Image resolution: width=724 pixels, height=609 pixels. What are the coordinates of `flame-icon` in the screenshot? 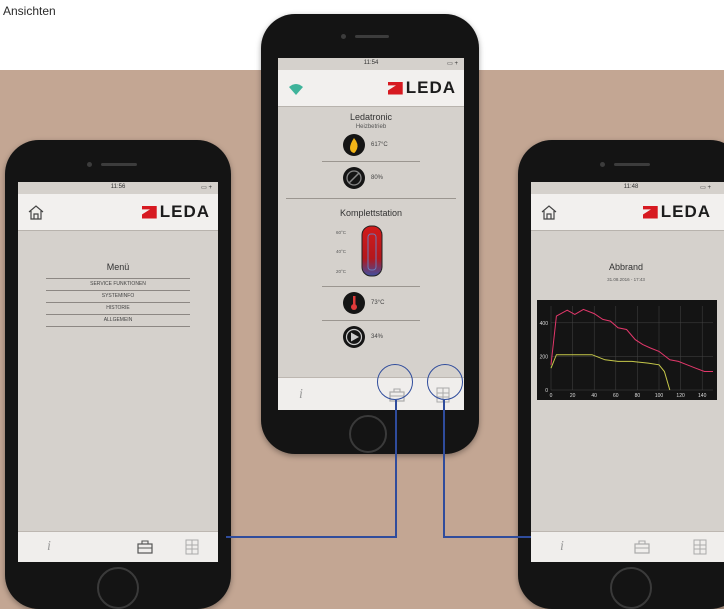 It's located at (354, 145).